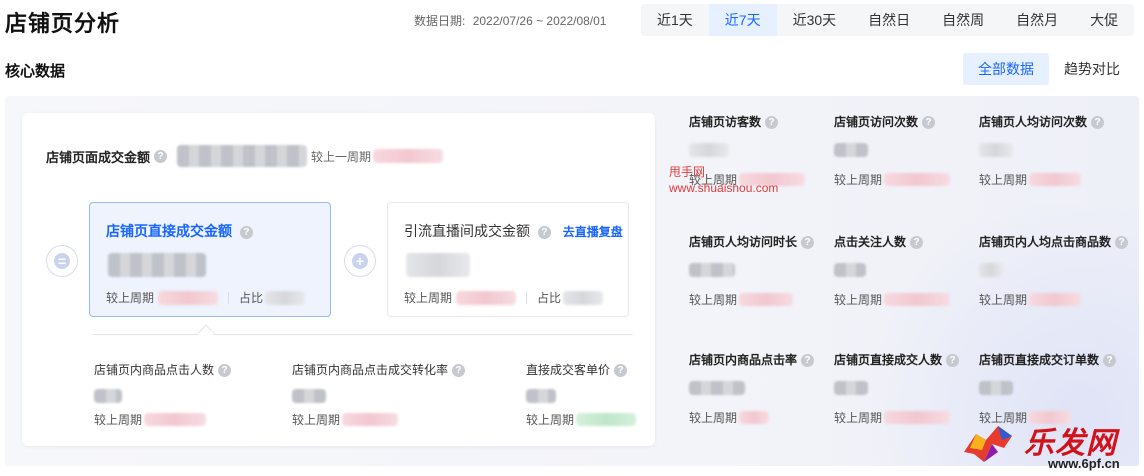  What do you see at coordinates (35, 71) in the screenshot?
I see `section-title: 核心数据` at bounding box center [35, 71].